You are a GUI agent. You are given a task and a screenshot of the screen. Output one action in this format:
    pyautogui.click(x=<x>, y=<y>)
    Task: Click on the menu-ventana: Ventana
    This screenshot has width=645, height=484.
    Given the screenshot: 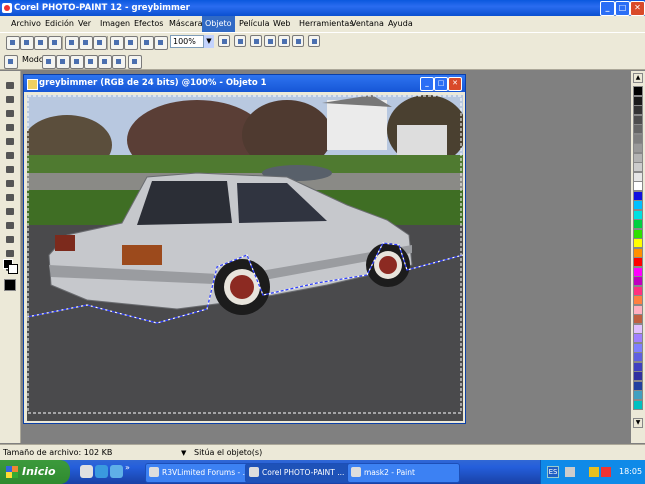 What is the action you would take?
    pyautogui.click(x=367, y=24)
    